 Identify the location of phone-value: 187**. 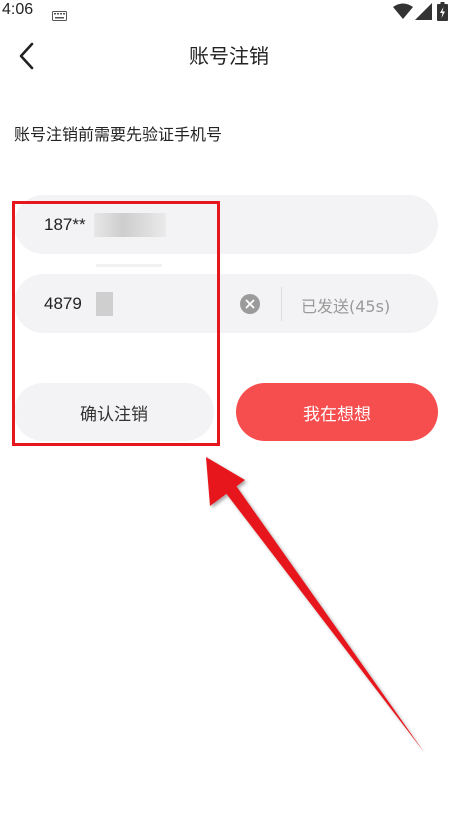
(65, 224).